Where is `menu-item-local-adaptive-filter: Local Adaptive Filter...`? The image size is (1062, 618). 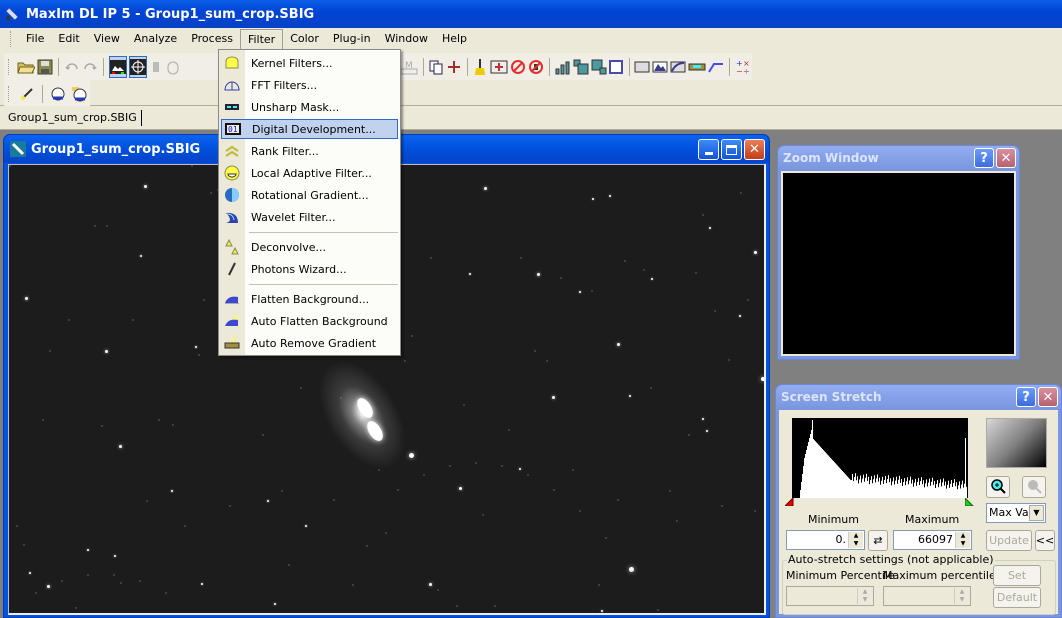
menu-item-local-adaptive-filter: Local Adaptive Filter... is located at coordinates (309, 173).